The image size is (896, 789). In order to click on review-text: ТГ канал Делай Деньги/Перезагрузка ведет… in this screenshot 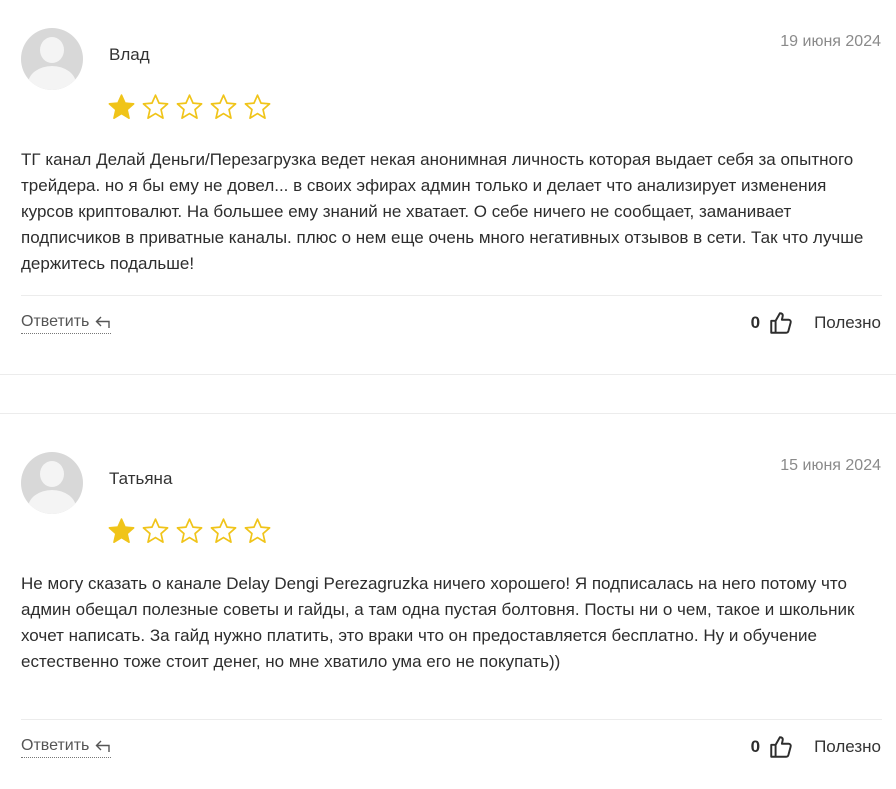, I will do `click(442, 211)`.